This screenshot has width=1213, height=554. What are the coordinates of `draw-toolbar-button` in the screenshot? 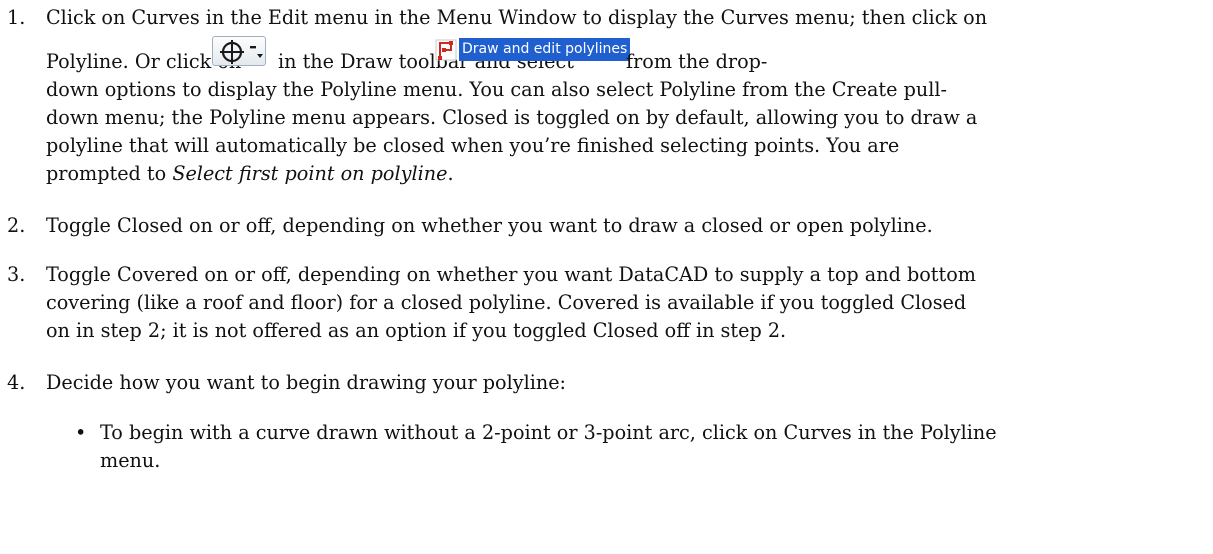 It's located at (239, 51).